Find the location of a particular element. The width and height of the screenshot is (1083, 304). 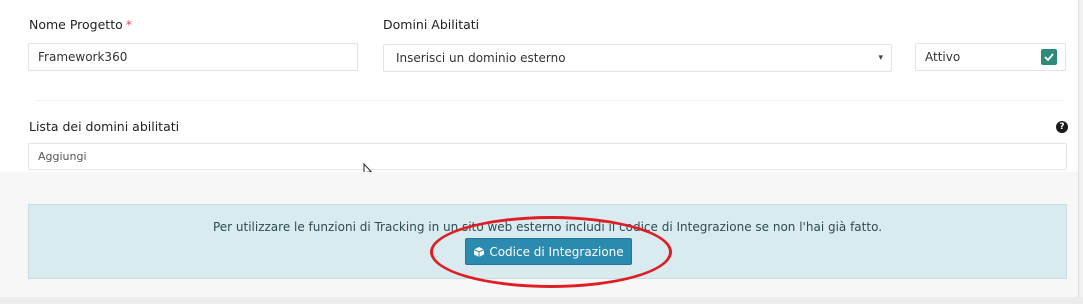

project-name-input: Framework360 is located at coordinates (193, 57).